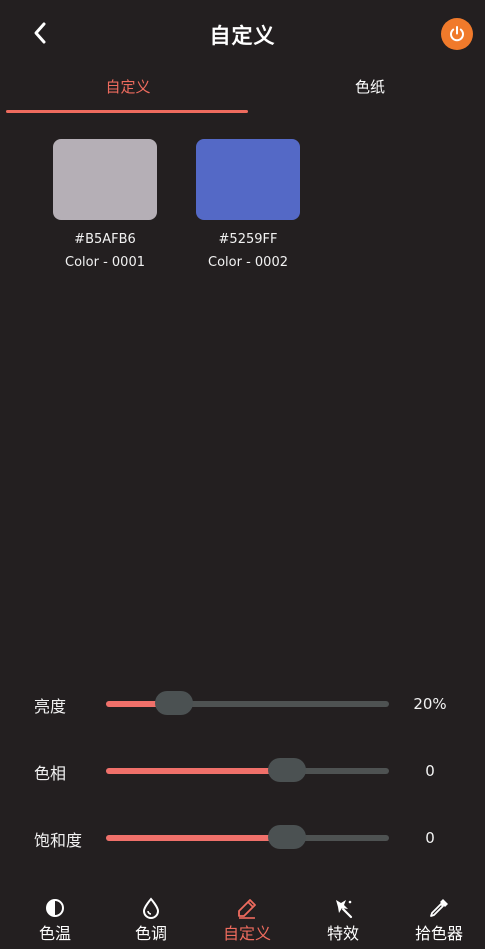 The width and height of the screenshot is (485, 949). I want to click on saturation-slider, so click(247, 837).